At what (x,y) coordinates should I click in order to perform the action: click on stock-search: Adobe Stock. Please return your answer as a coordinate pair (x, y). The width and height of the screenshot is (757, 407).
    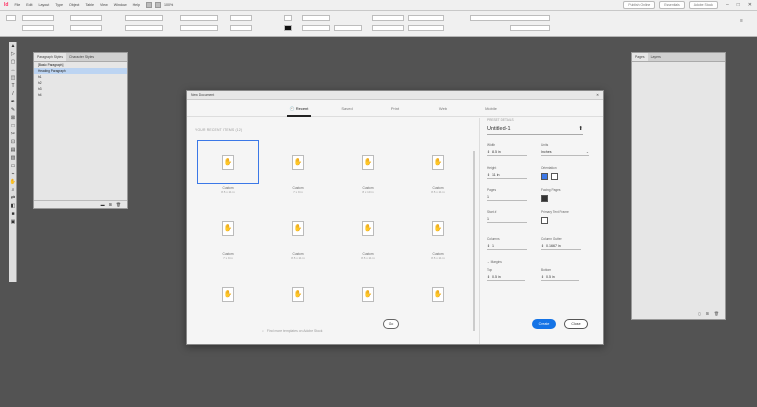
    Looking at the image, I should click on (703, 5).